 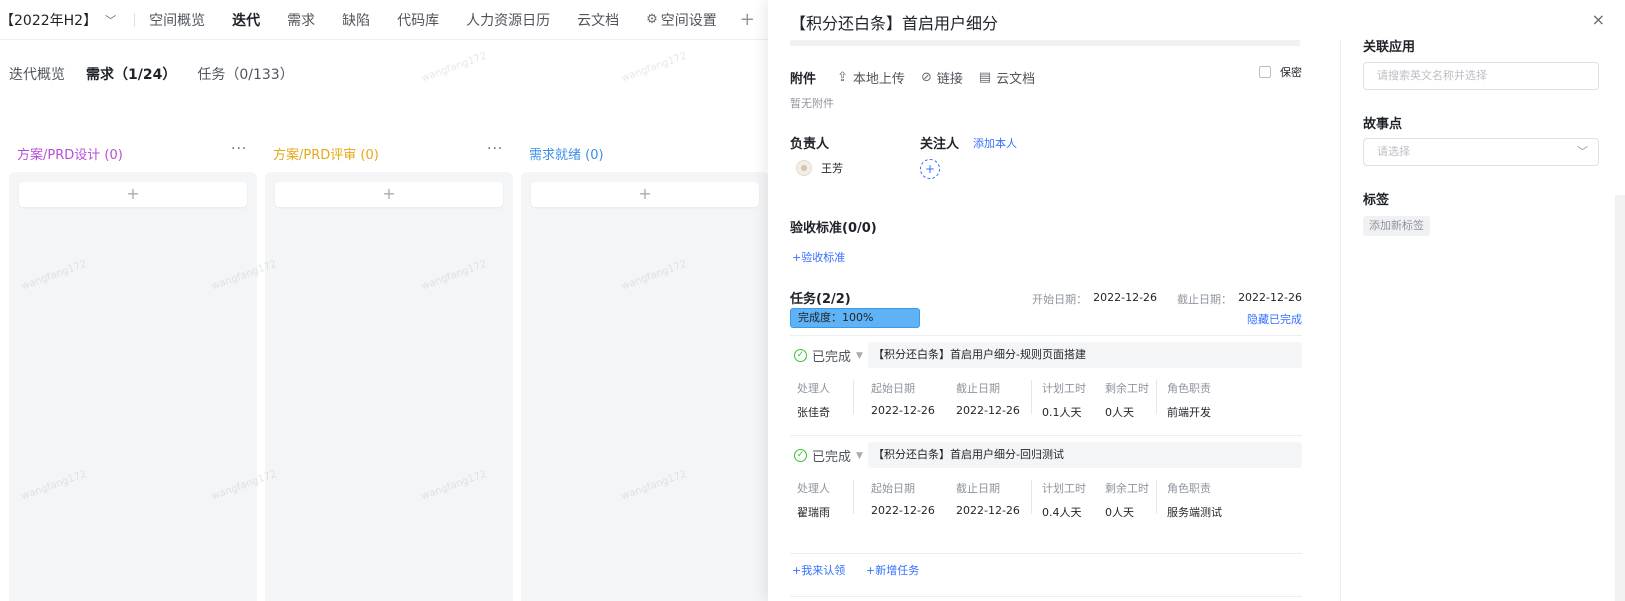 What do you see at coordinates (37, 74) in the screenshot?
I see `tab-iteration-overview: 迭代概览` at bounding box center [37, 74].